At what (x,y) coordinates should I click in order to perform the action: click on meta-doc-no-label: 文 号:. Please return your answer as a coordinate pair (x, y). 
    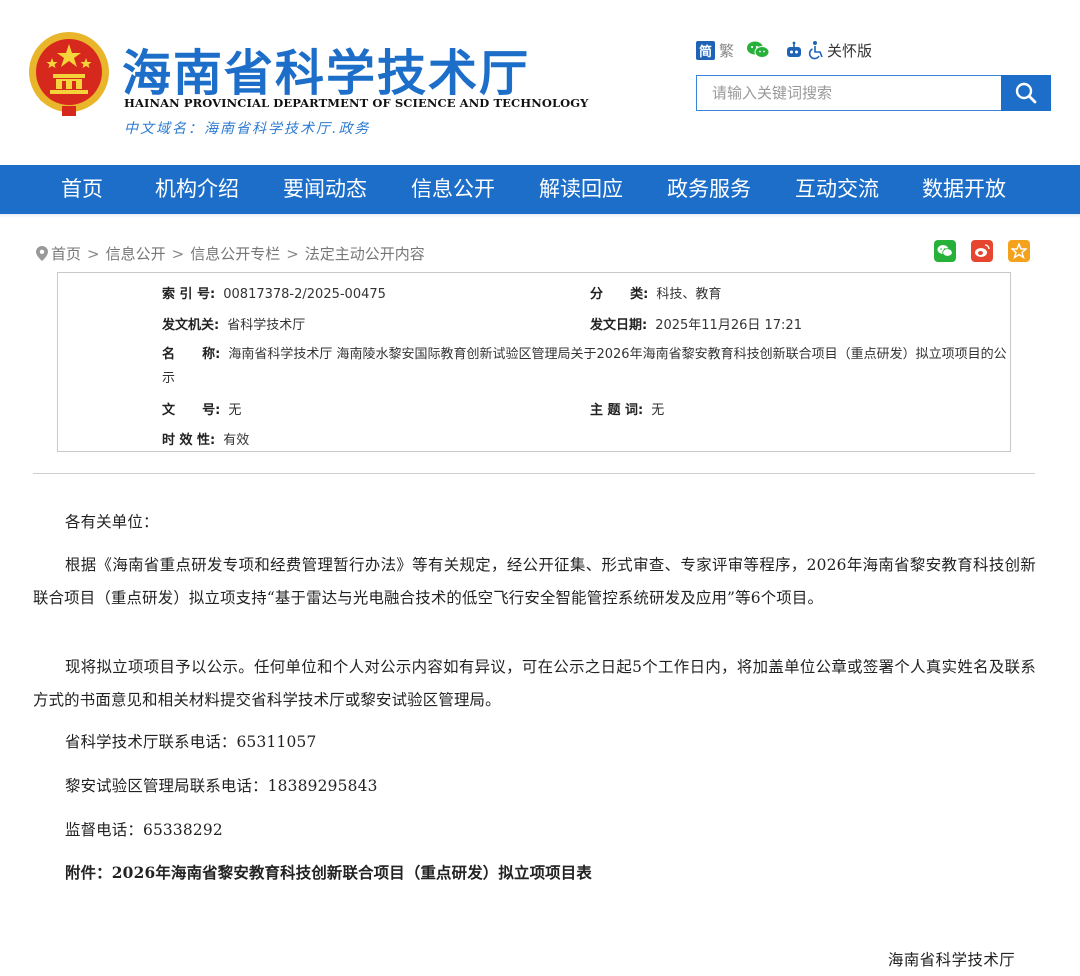
    Looking at the image, I should click on (191, 410).